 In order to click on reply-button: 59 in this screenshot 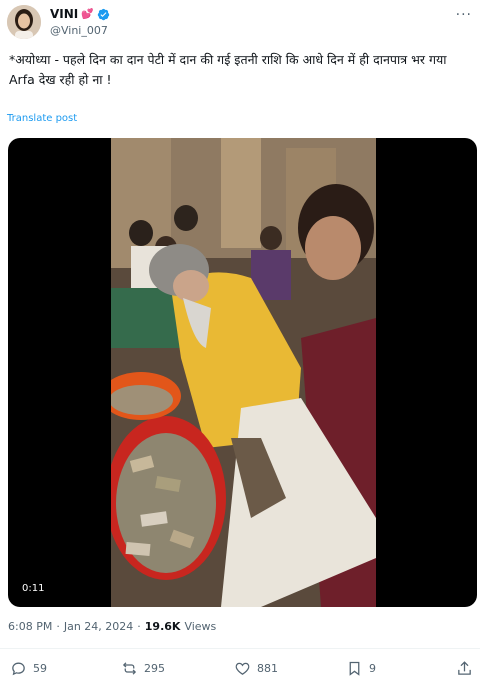, I will do `click(28, 668)`.